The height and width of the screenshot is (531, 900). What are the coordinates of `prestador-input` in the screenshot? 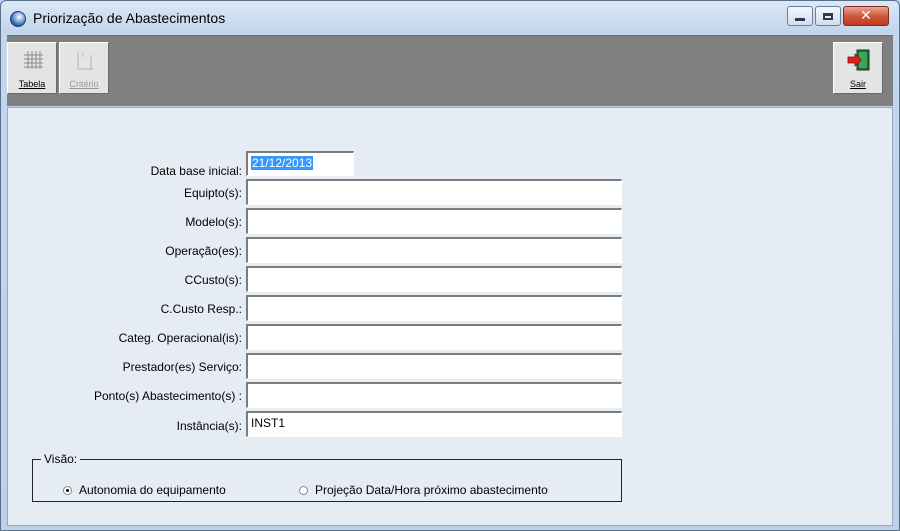 It's located at (434, 366).